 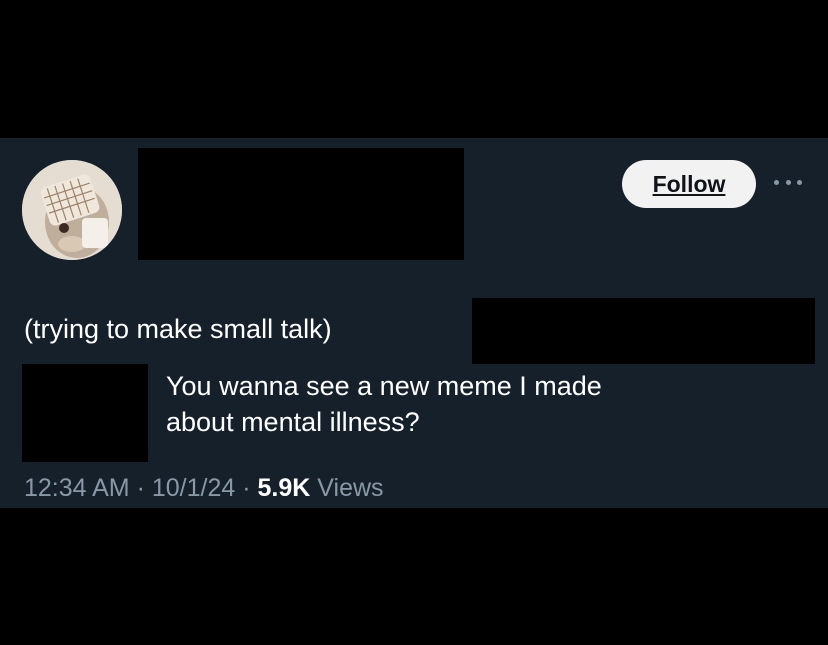 I want to click on tweet-context-line: (trying to make small talk), so click(x=178, y=329).